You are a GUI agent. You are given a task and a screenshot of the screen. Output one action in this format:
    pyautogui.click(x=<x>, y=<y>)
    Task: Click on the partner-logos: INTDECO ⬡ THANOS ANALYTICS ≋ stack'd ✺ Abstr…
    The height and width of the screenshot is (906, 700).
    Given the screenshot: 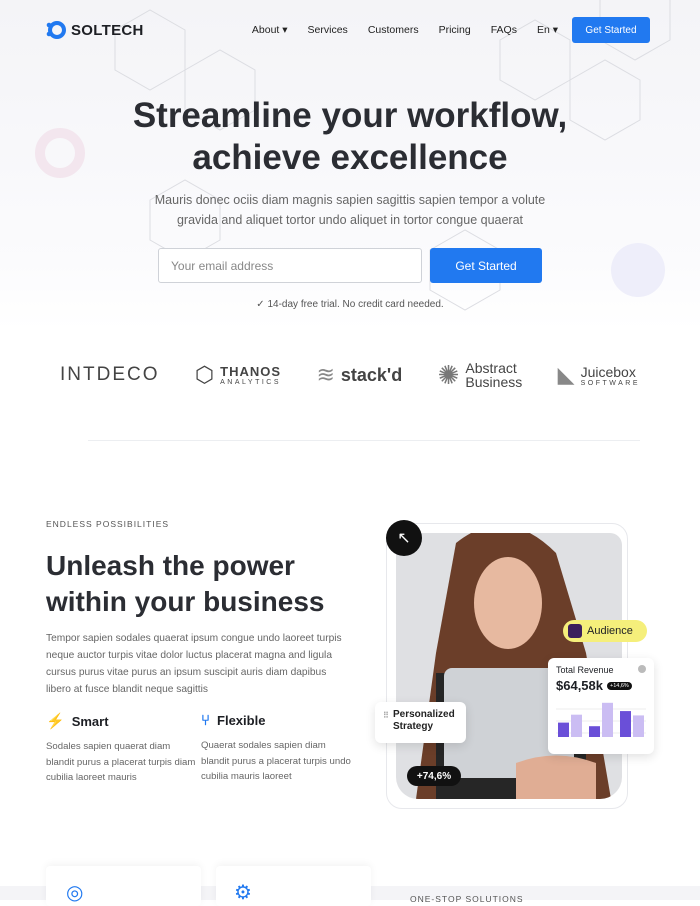 What is the action you would take?
    pyautogui.click(x=350, y=375)
    